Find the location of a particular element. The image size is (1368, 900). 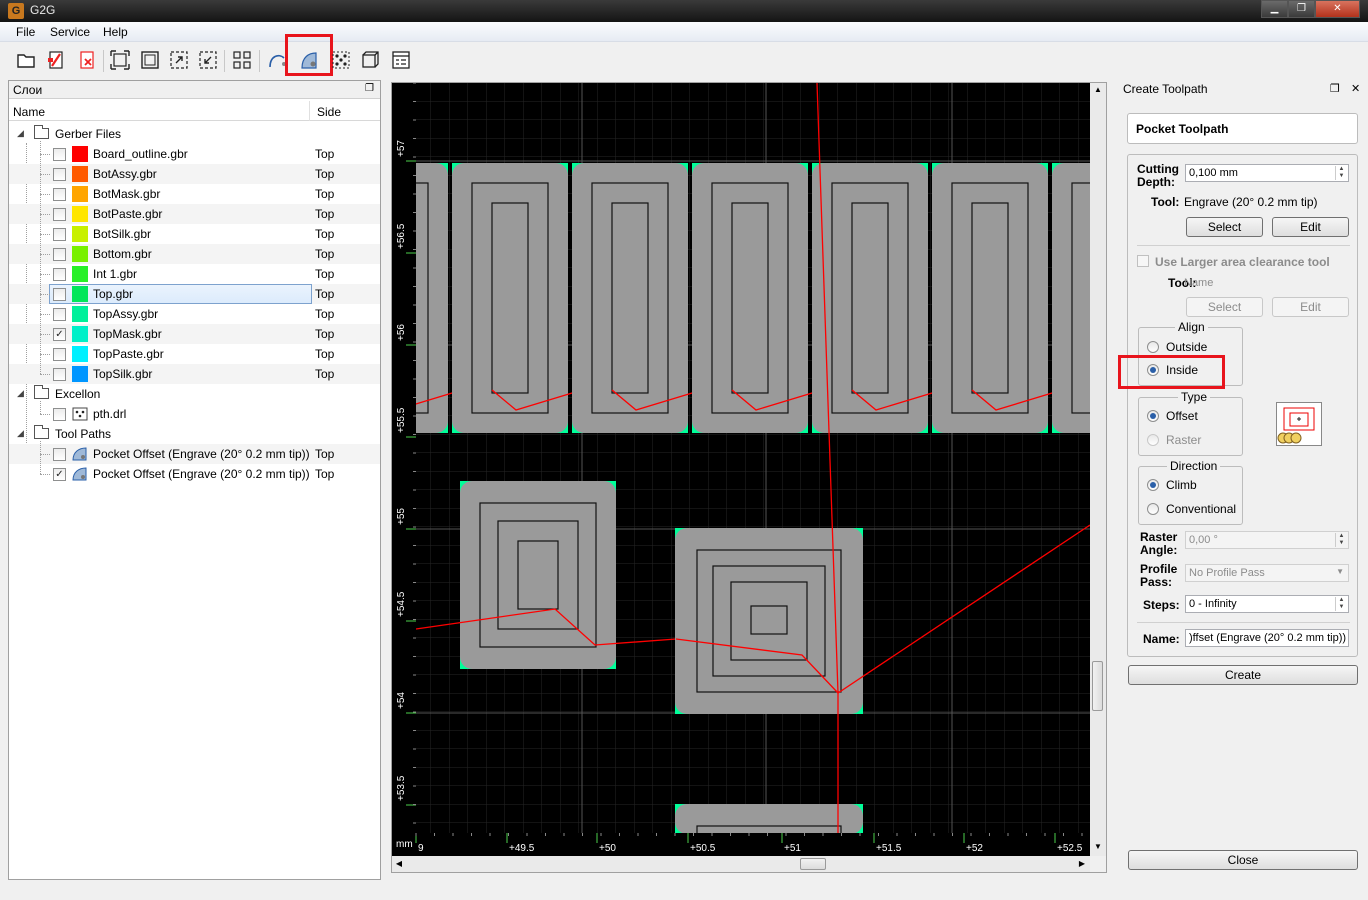

drill-toolpath-icon is located at coordinates (341, 60).